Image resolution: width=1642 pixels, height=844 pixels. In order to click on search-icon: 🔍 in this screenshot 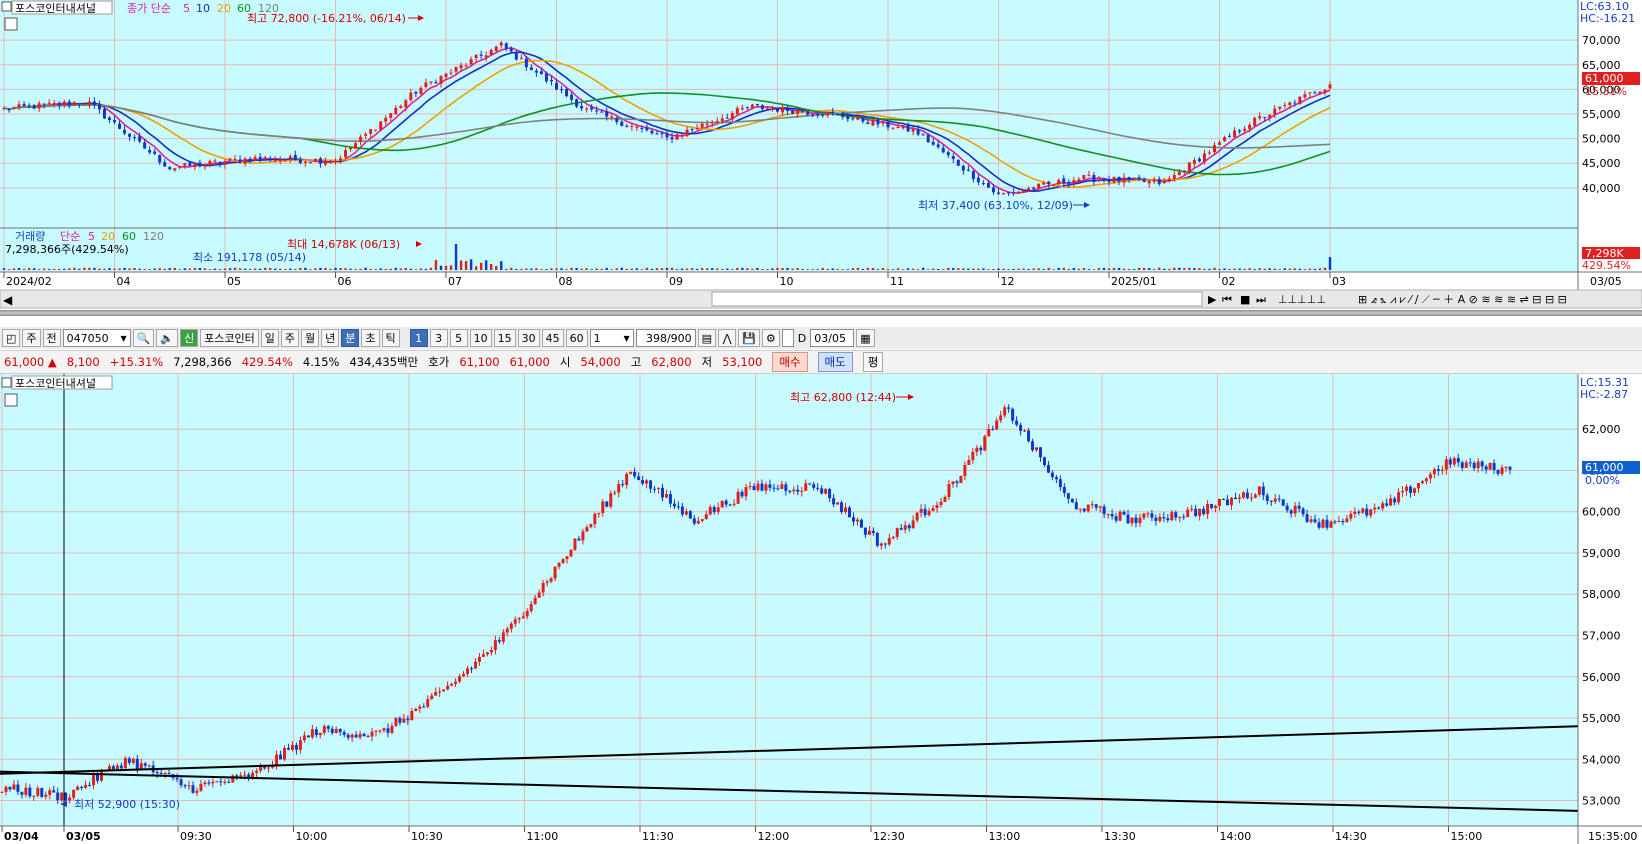, I will do `click(143, 338)`.